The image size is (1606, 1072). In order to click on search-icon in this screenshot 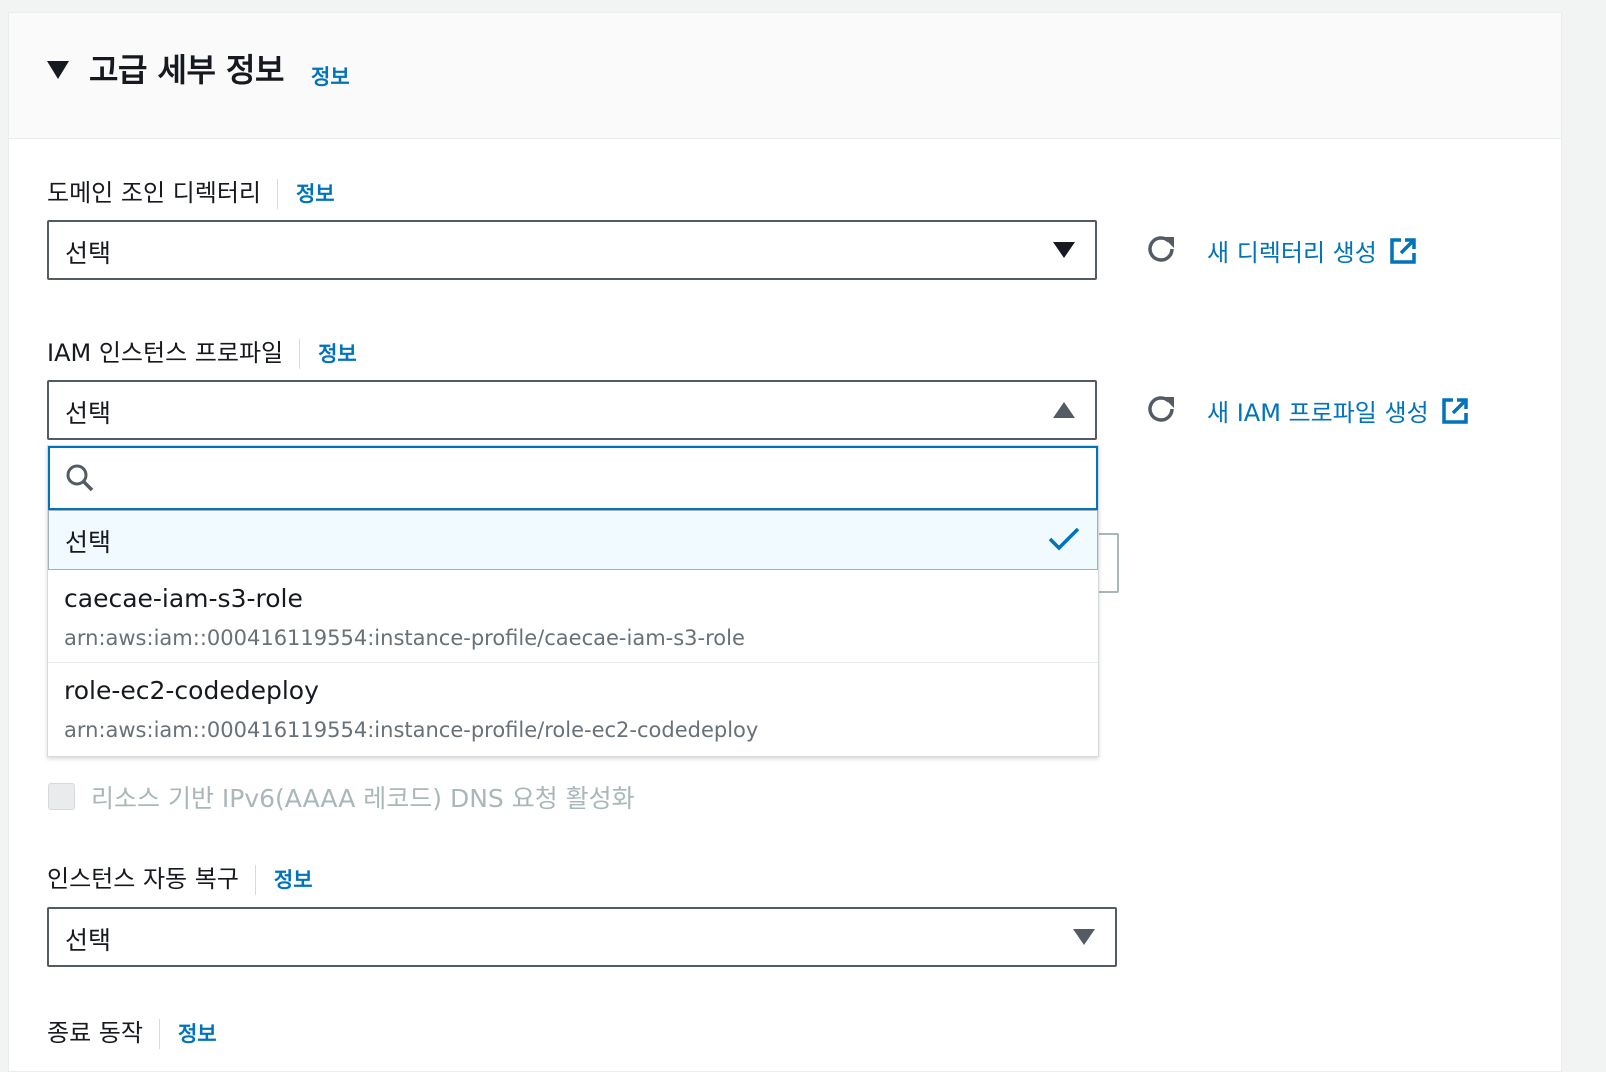, I will do `click(80, 478)`.